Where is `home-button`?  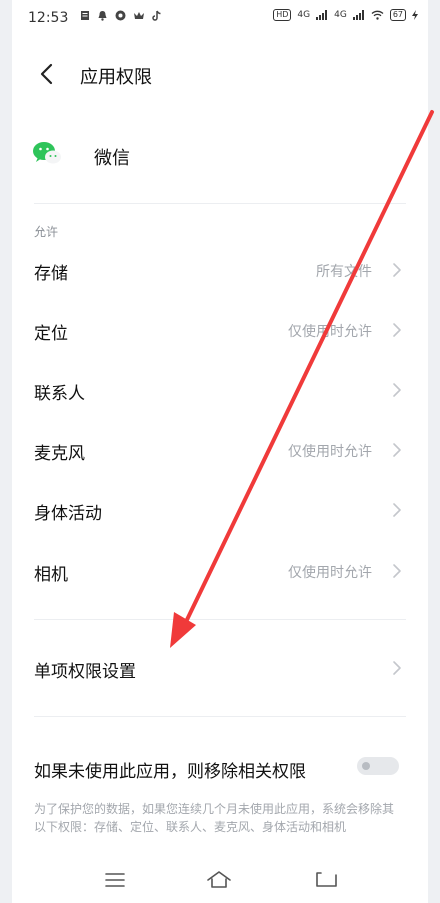 home-button is located at coordinates (219, 880).